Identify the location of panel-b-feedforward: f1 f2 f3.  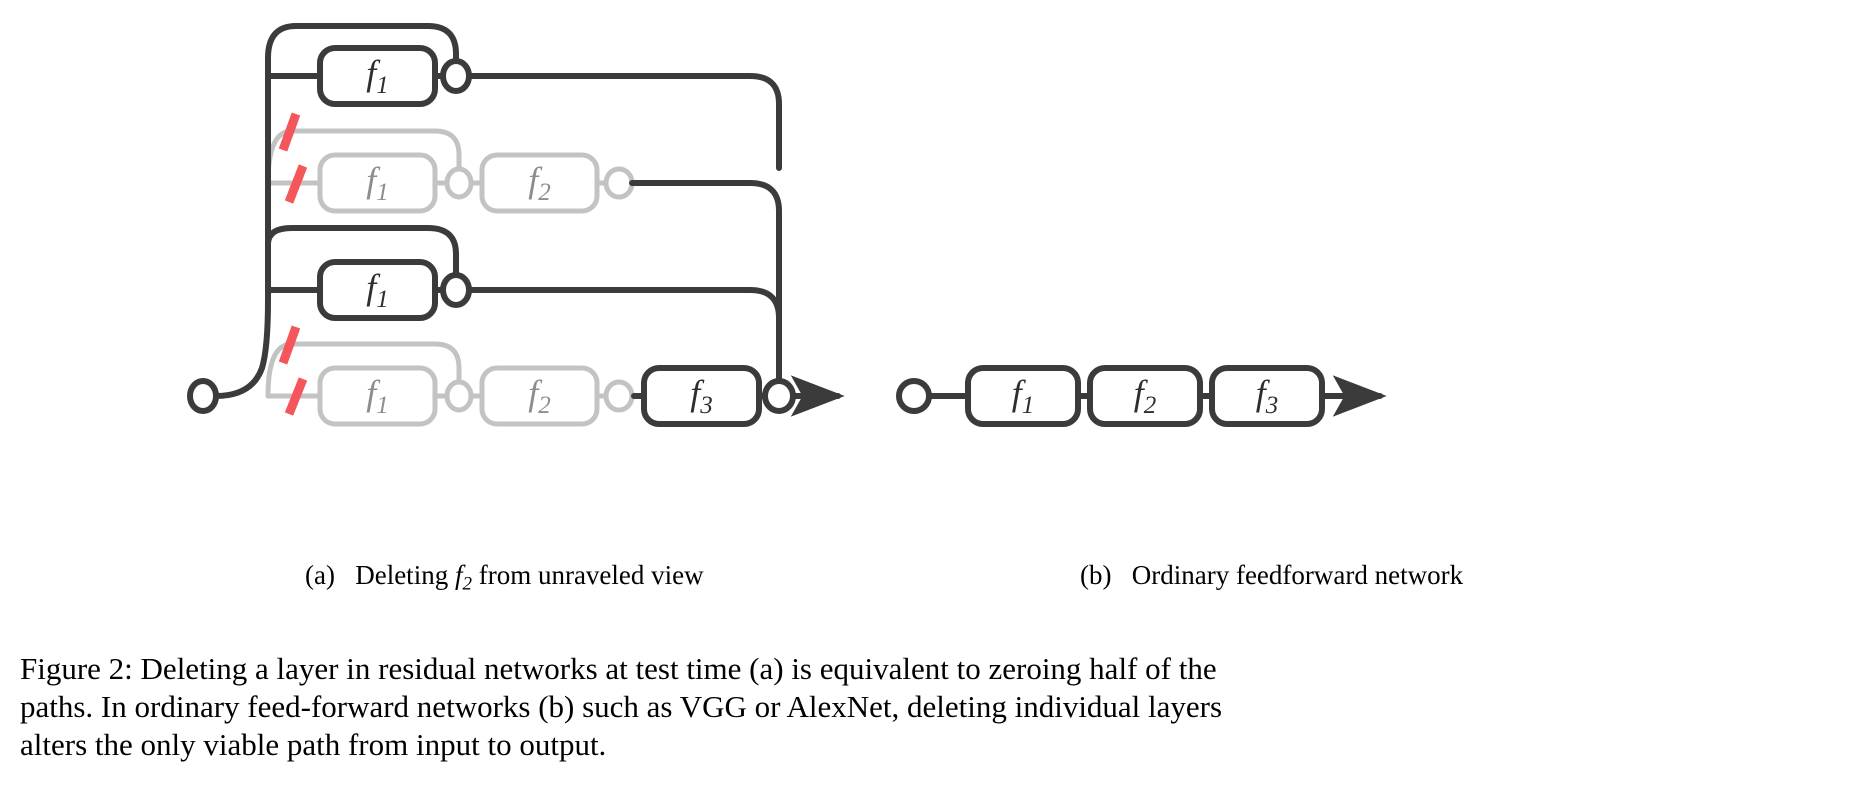
(1141, 396).